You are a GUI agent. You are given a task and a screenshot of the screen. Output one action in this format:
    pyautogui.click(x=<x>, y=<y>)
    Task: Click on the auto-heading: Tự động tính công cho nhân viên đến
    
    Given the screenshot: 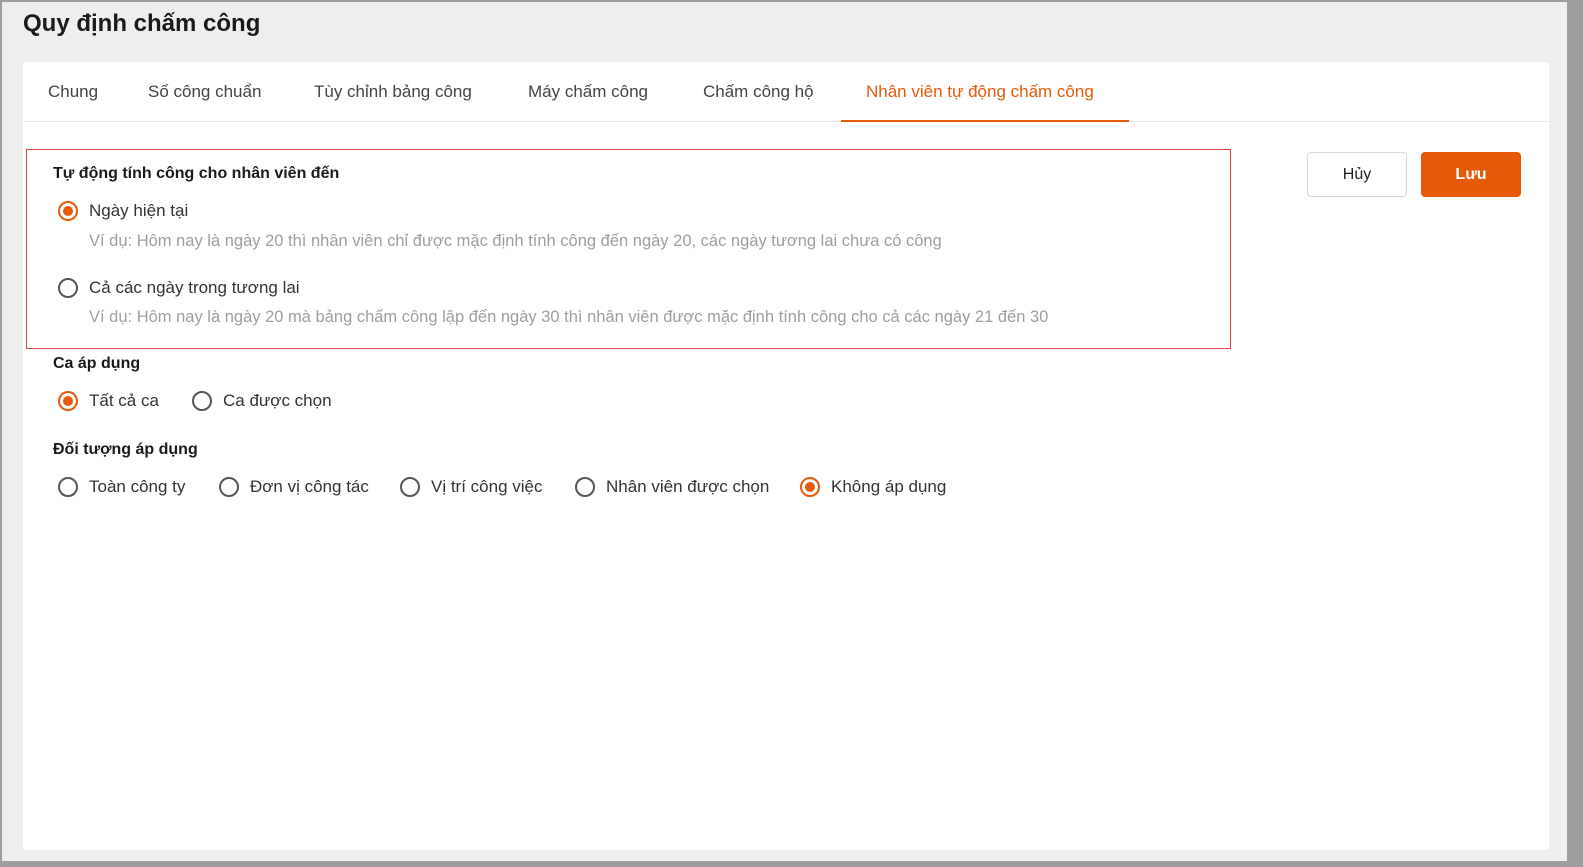 What is the action you would take?
    pyautogui.click(x=196, y=173)
    